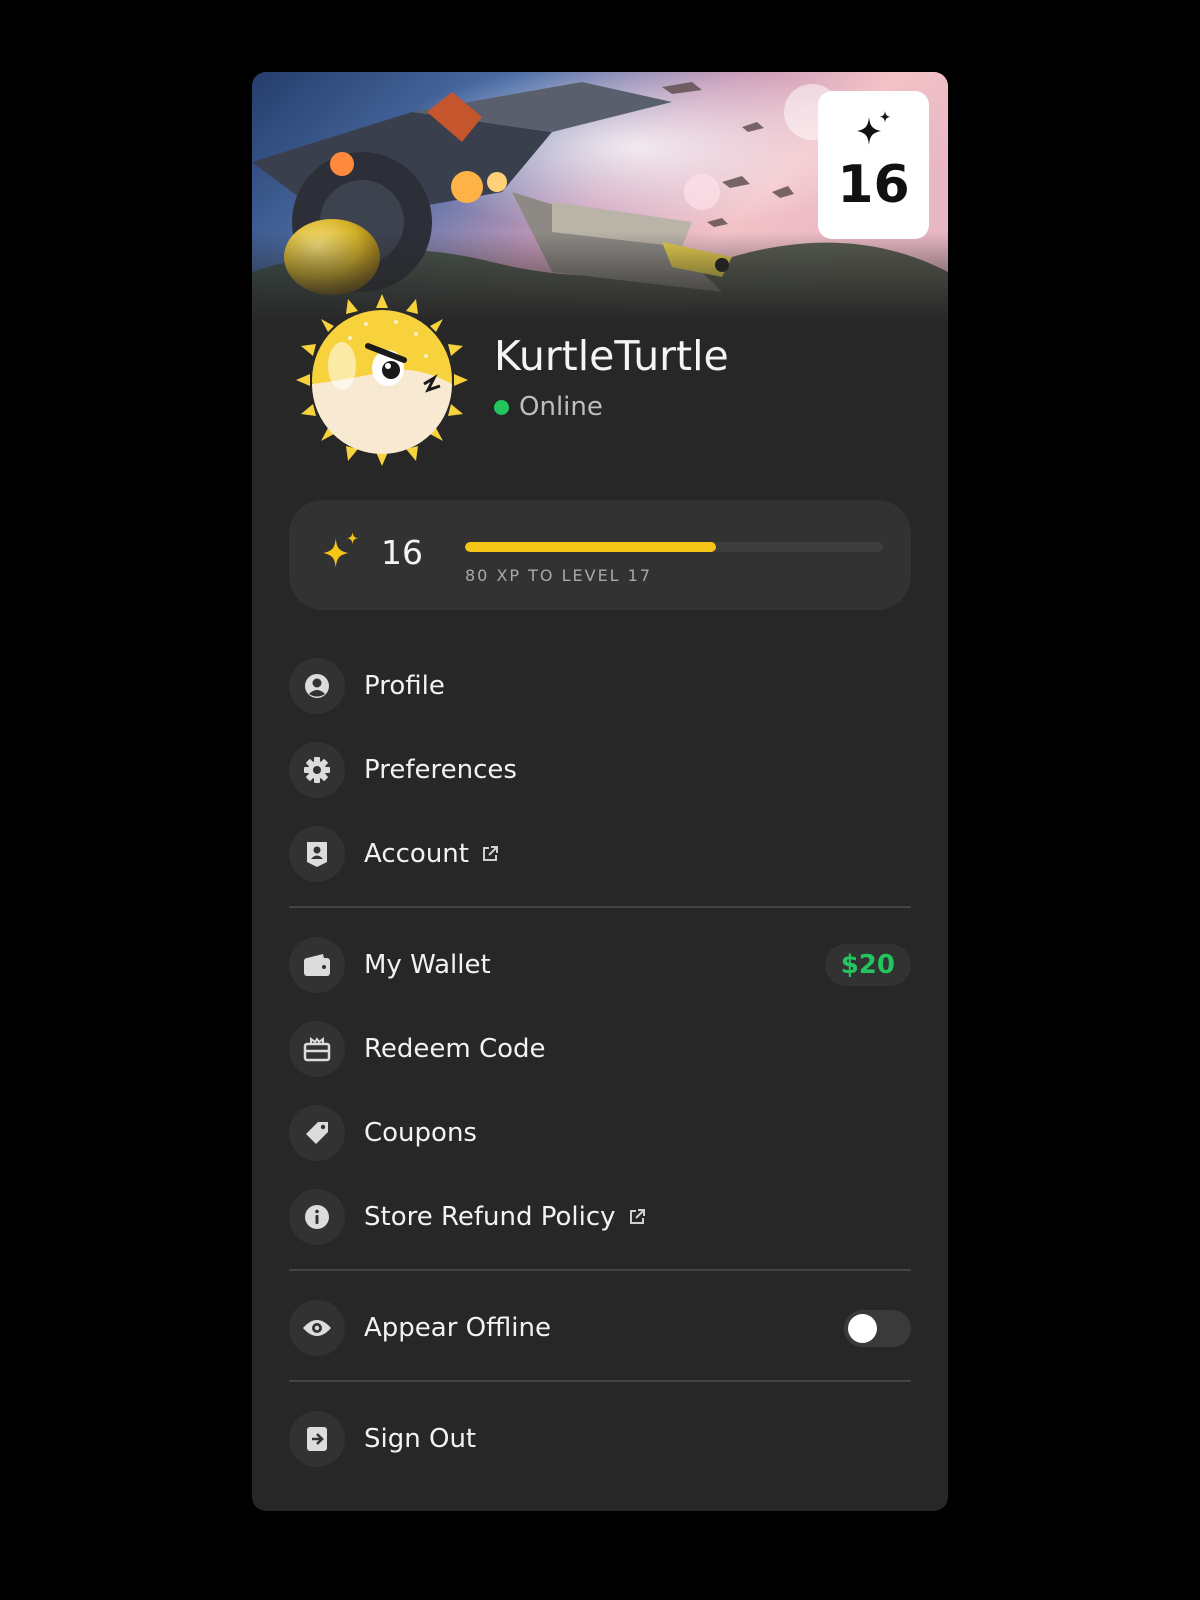 Image resolution: width=1200 pixels, height=1600 pixels. What do you see at coordinates (600, 686) in the screenshot?
I see `menu-item-profile: Profile` at bounding box center [600, 686].